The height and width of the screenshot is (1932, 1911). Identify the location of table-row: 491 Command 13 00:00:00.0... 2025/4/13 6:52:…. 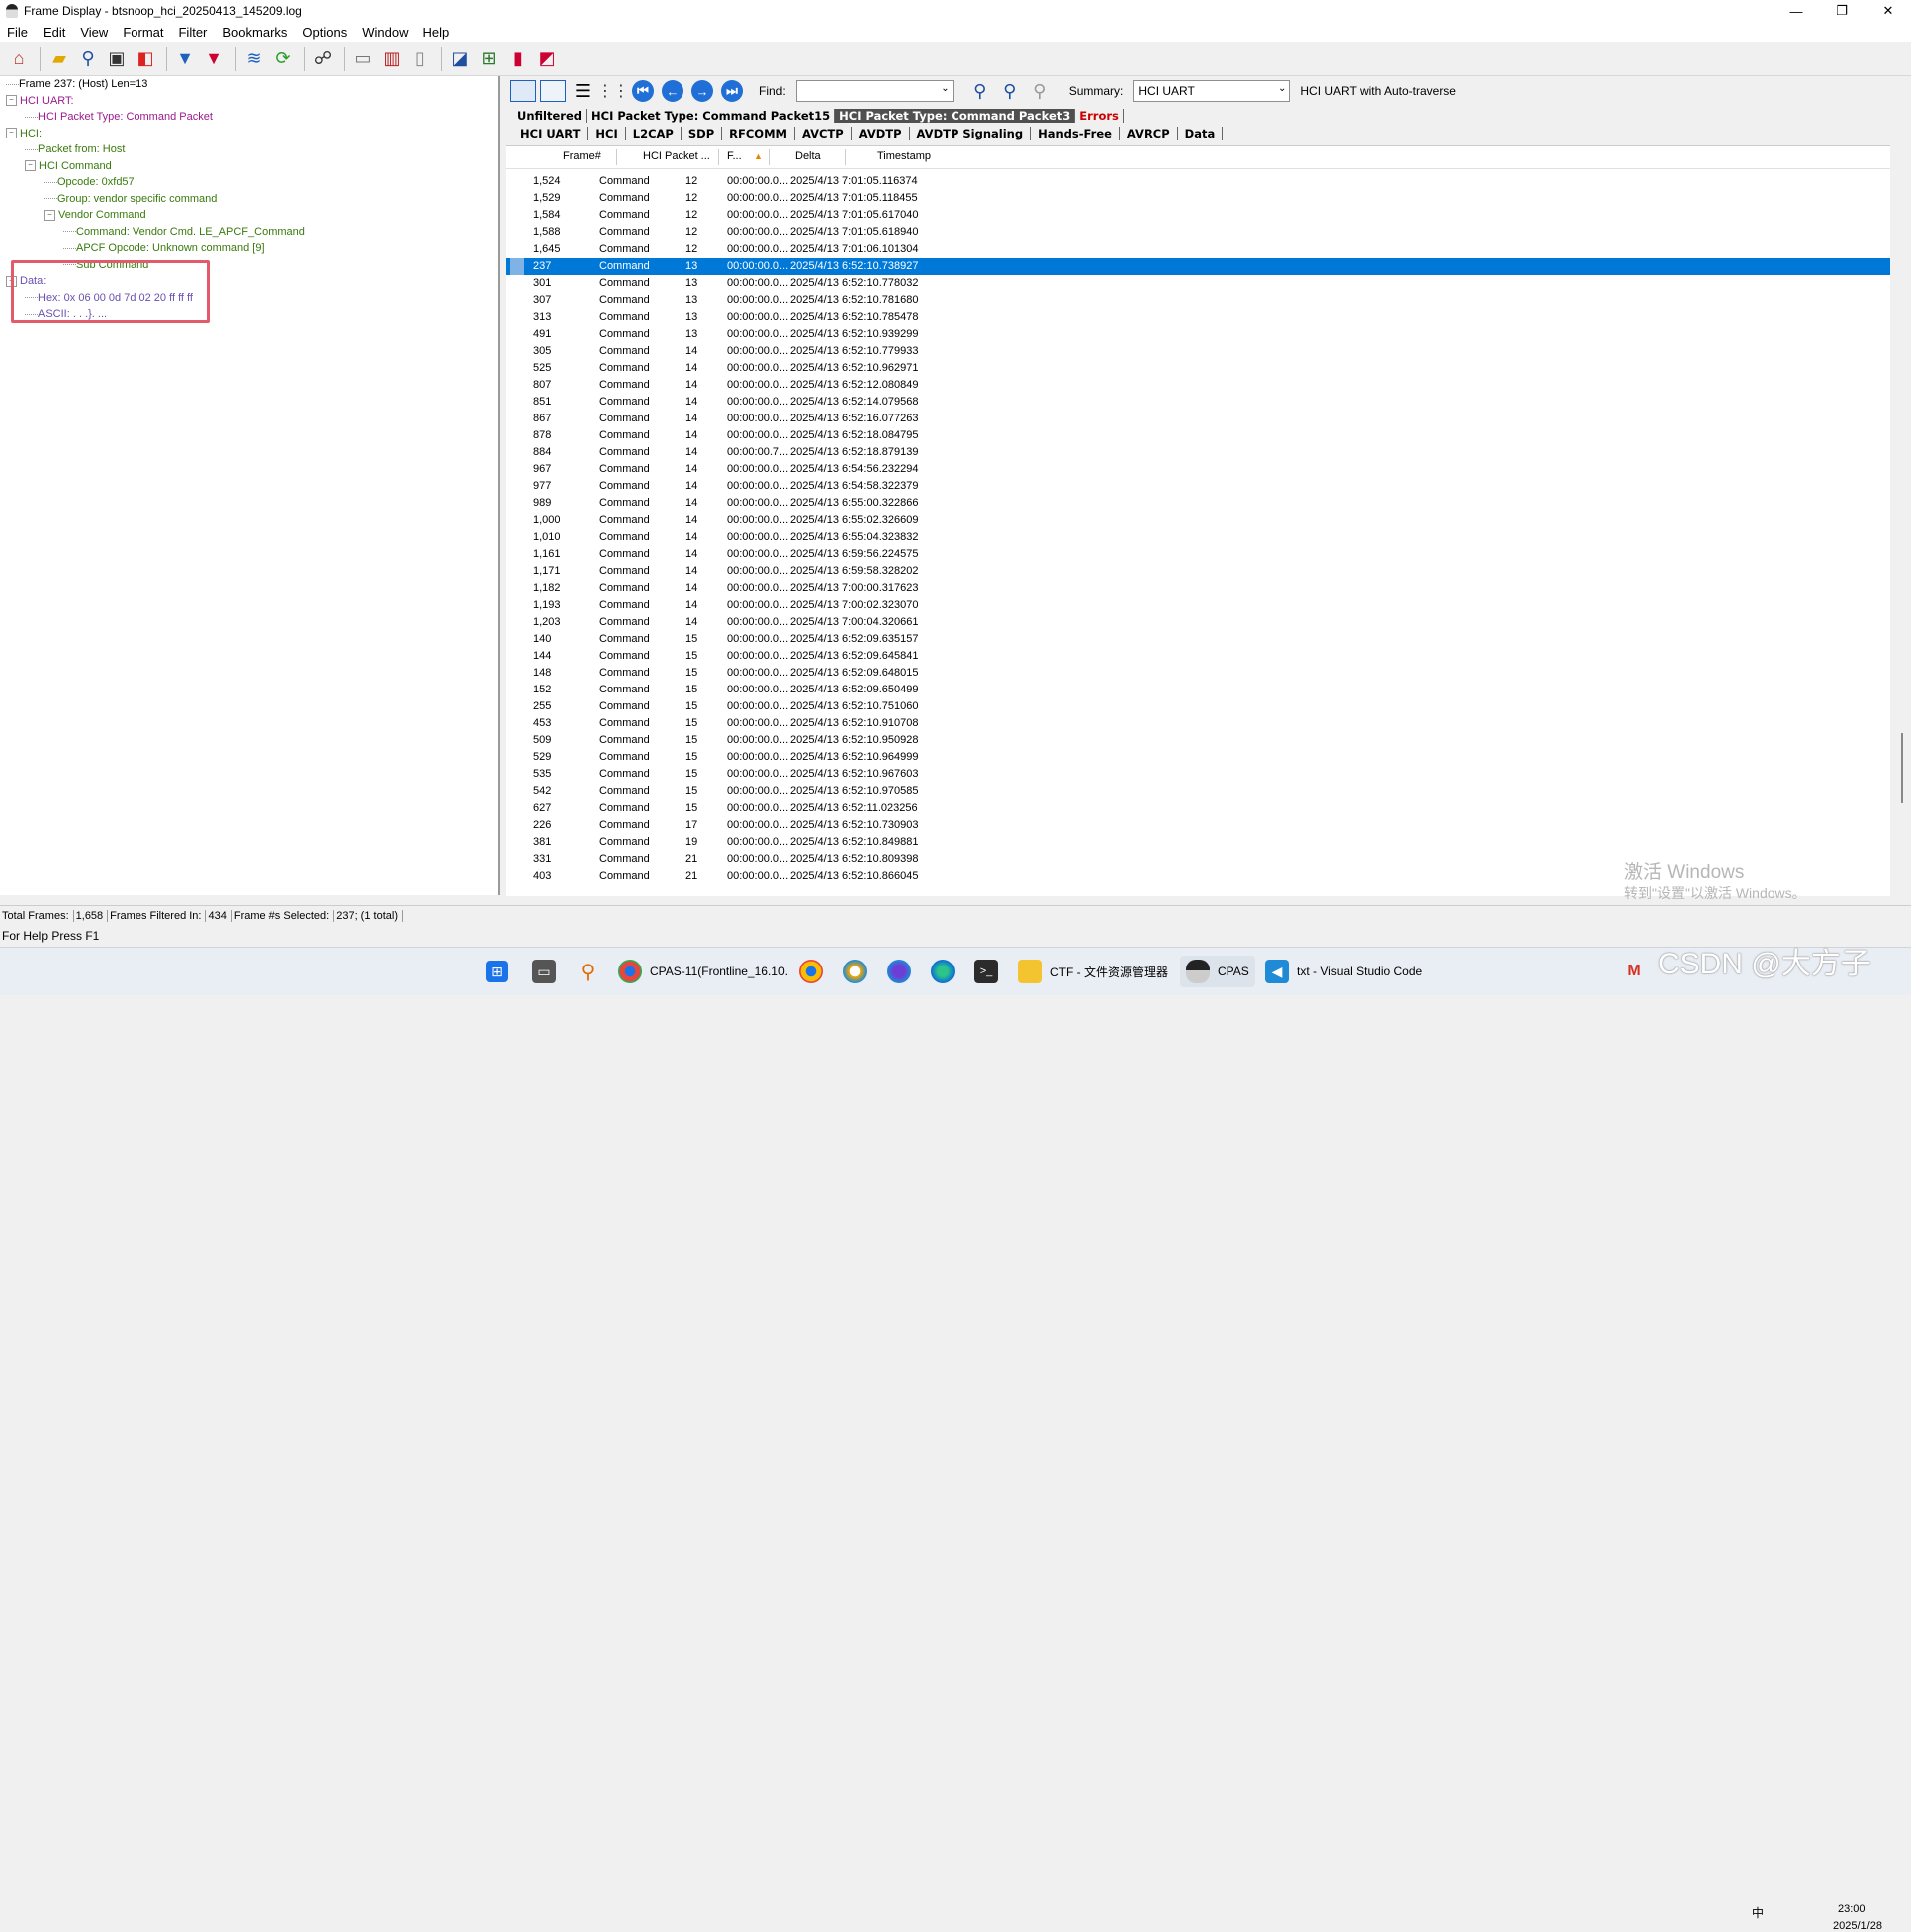
(1198, 334).